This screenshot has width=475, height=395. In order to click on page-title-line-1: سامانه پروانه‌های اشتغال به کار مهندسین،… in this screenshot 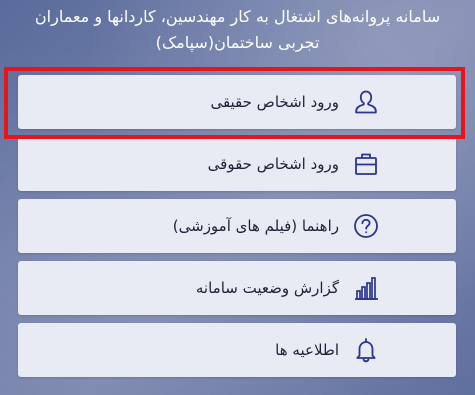, I will do `click(237, 16)`.